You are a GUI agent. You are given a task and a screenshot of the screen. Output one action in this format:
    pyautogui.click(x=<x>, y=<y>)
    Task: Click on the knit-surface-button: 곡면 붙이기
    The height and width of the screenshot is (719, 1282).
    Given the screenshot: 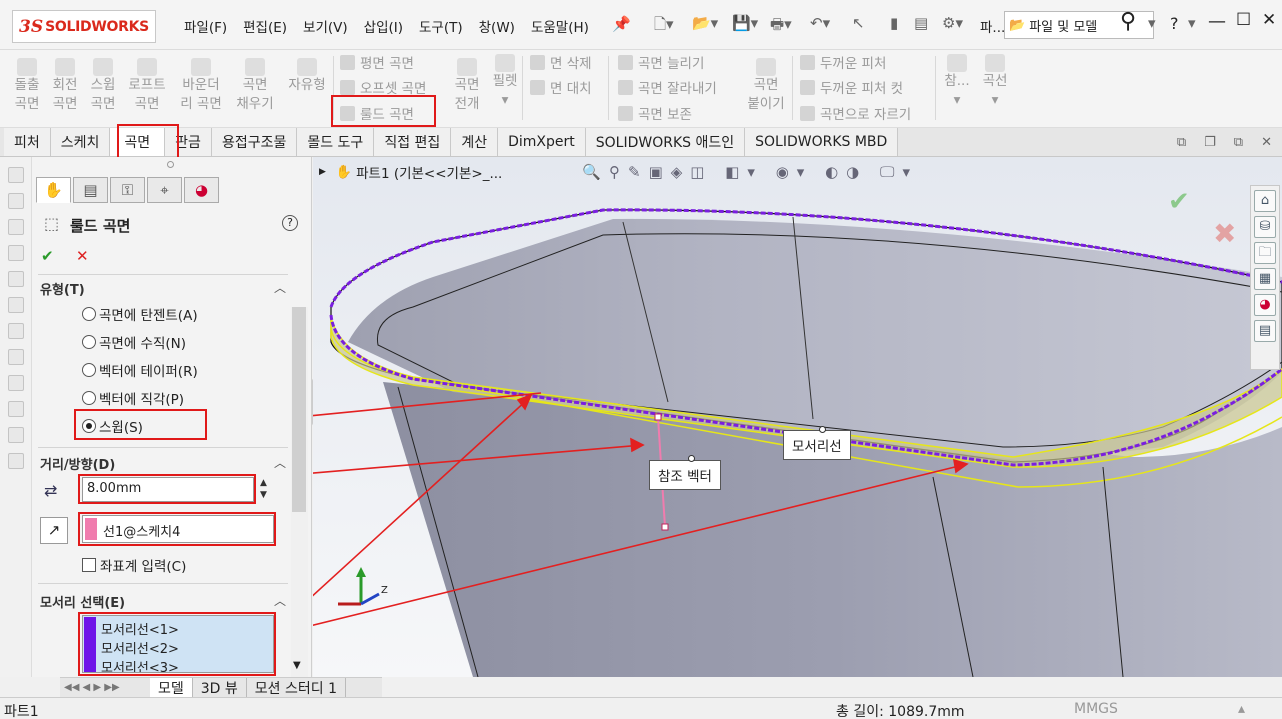 What is the action you would take?
    pyautogui.click(x=766, y=86)
    